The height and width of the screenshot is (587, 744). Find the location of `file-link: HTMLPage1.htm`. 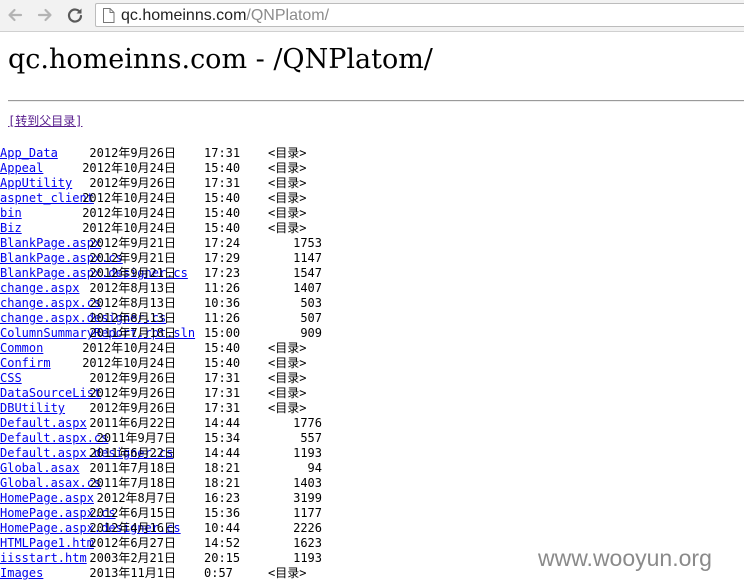

file-link: HTMLPage1.htm is located at coordinates (47, 543).